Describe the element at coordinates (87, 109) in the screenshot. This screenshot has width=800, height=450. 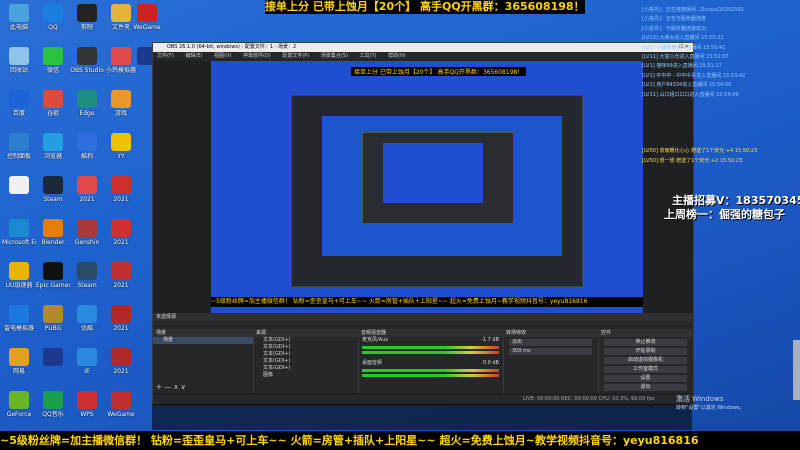
I see `desktop-icon: Edge` at that location.